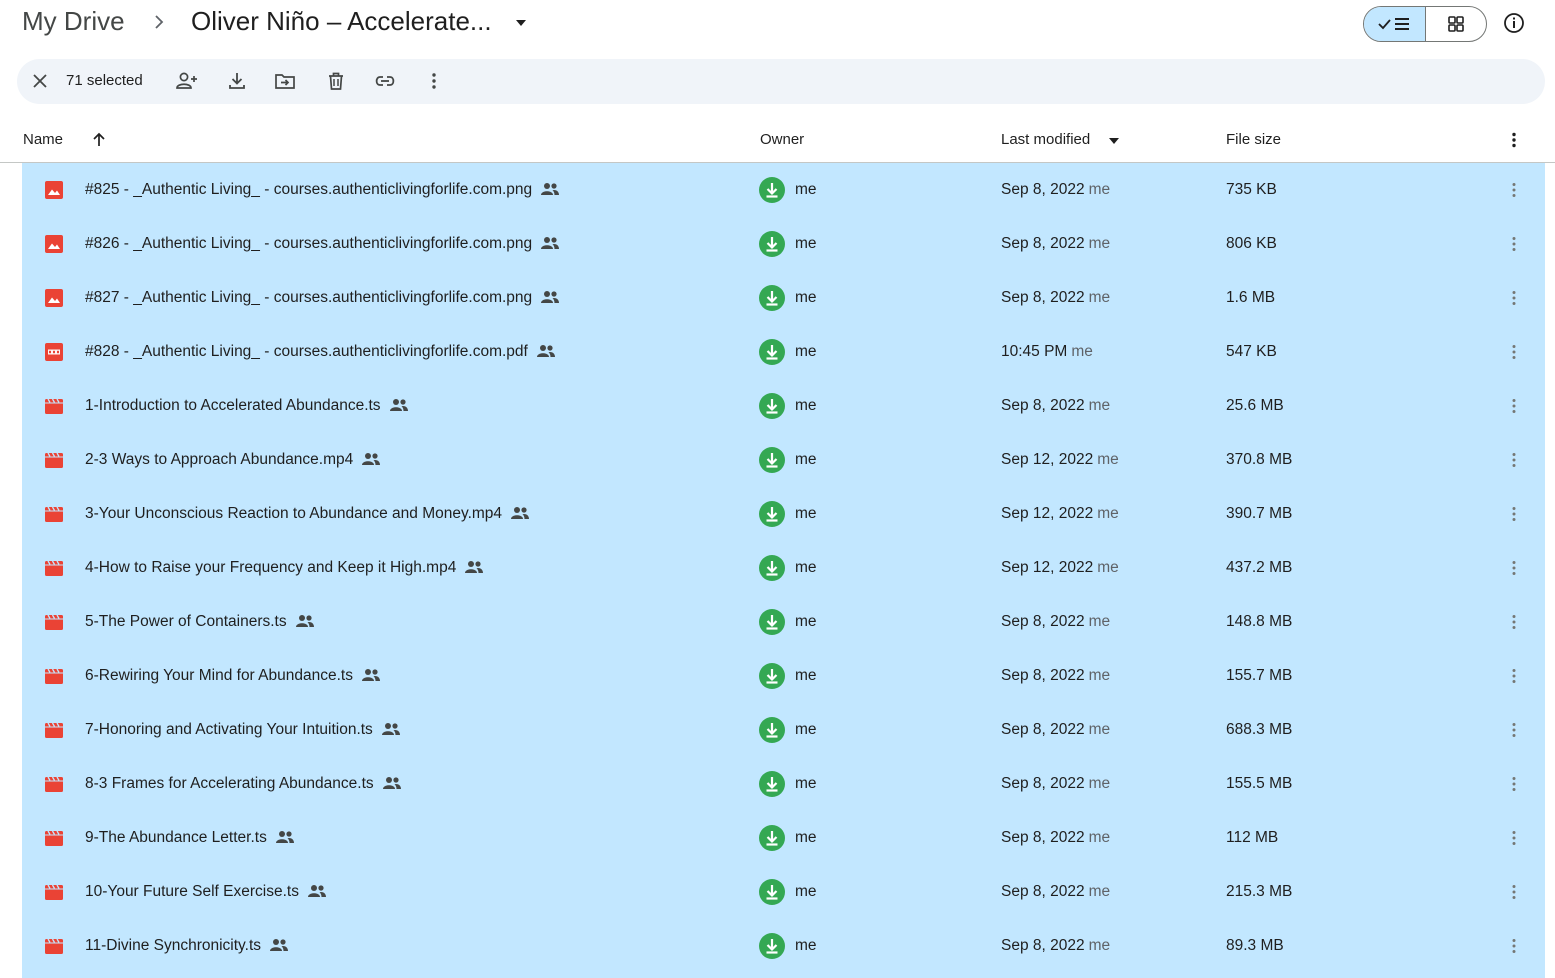  What do you see at coordinates (1045, 139) in the screenshot?
I see `column-last-modified: Last modified` at bounding box center [1045, 139].